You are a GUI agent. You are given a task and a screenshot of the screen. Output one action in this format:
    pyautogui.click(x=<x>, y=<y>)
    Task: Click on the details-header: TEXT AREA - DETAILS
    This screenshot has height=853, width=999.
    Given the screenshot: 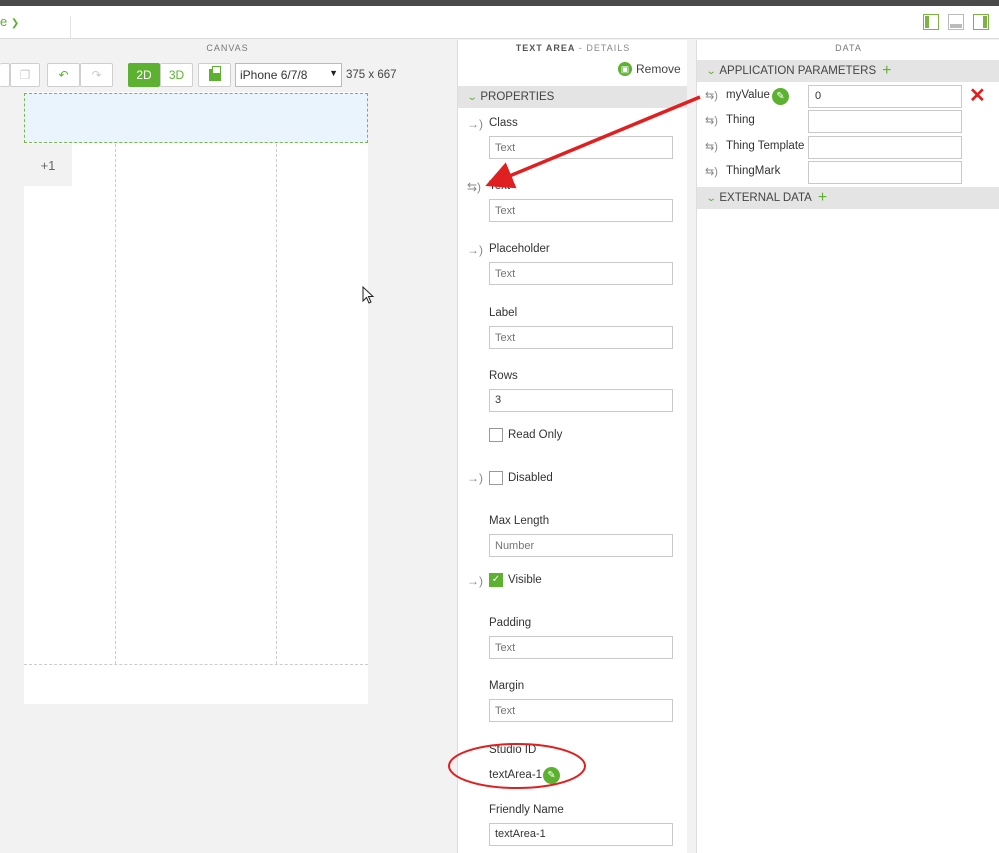 What is the action you would take?
    pyautogui.click(x=573, y=48)
    